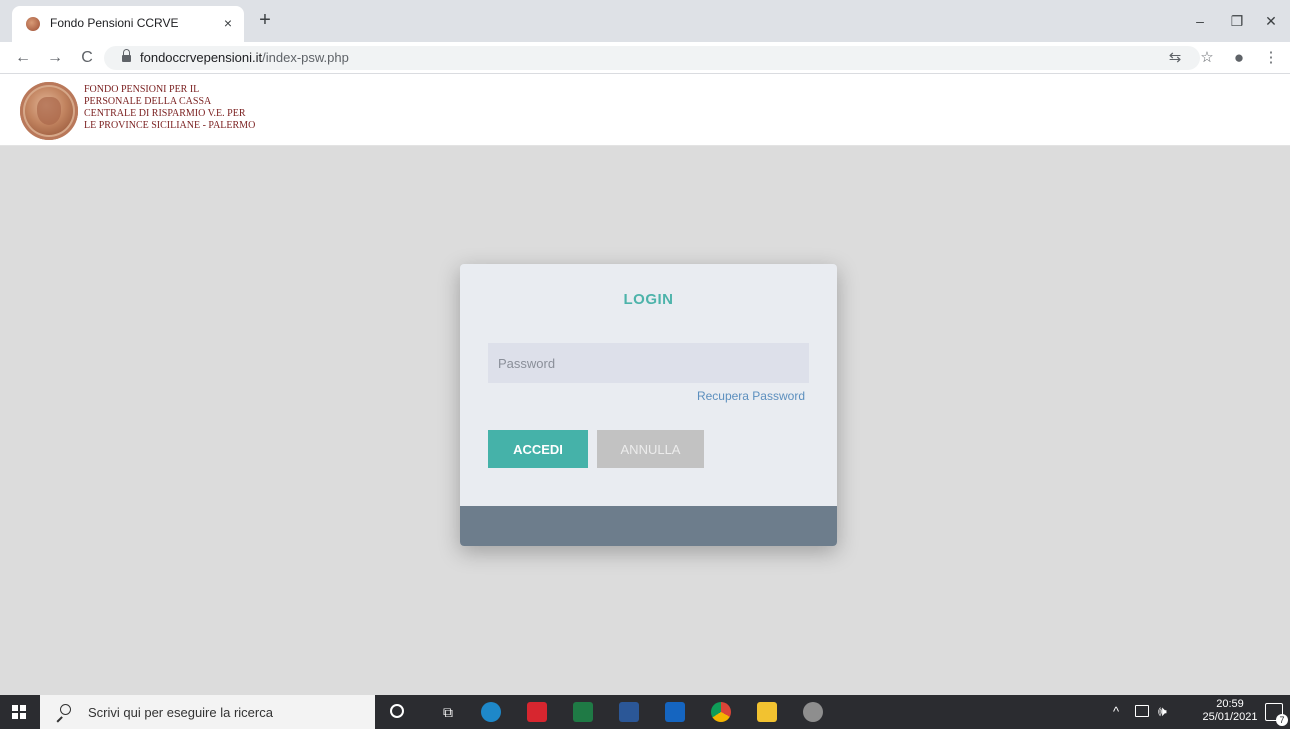 This screenshot has width=1290, height=729. I want to click on close-window-button: ✕, so click(1271, 21).